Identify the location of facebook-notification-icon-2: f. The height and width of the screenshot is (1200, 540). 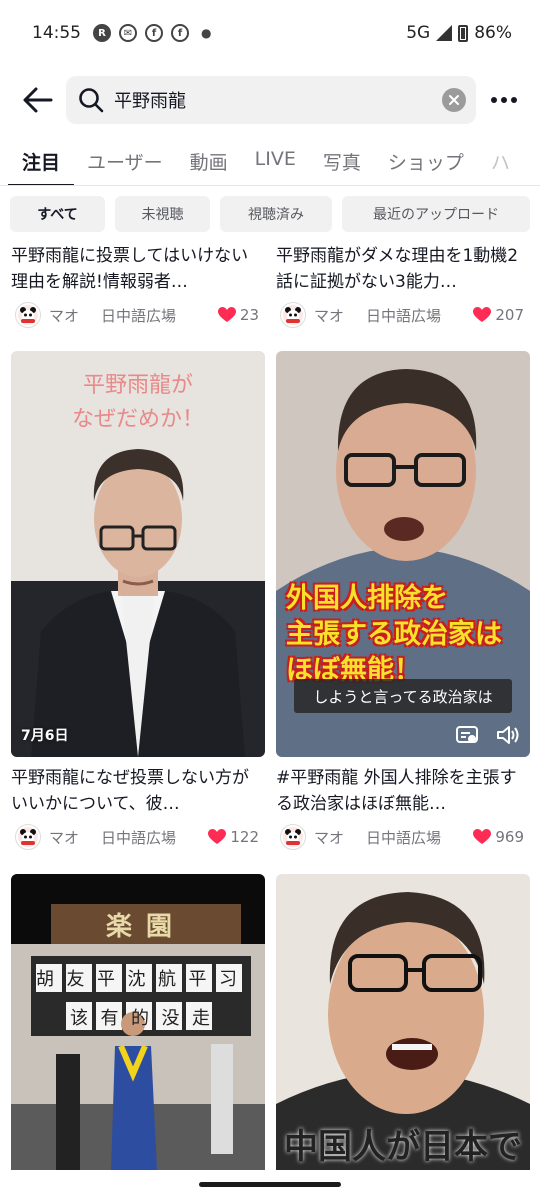
(180, 33).